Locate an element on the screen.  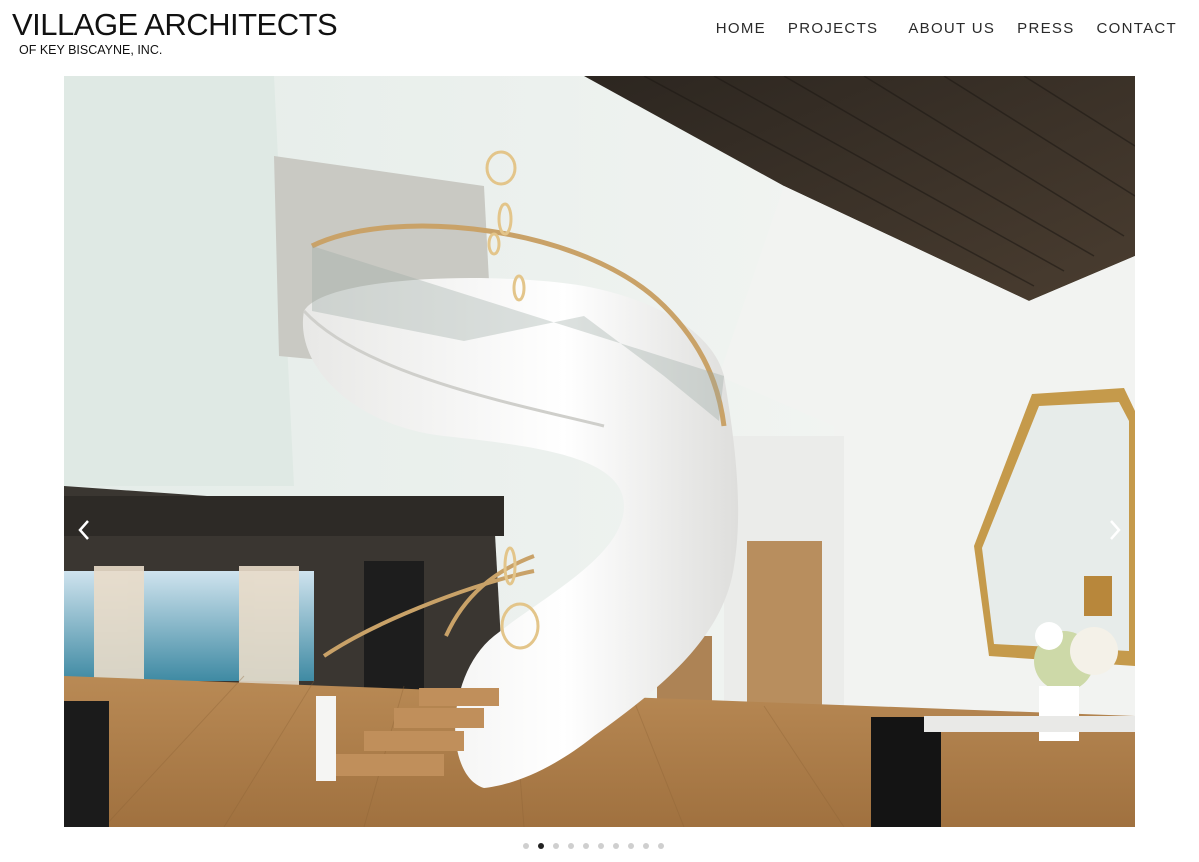
nav-about-us: ABOUT US is located at coordinates (951, 29).